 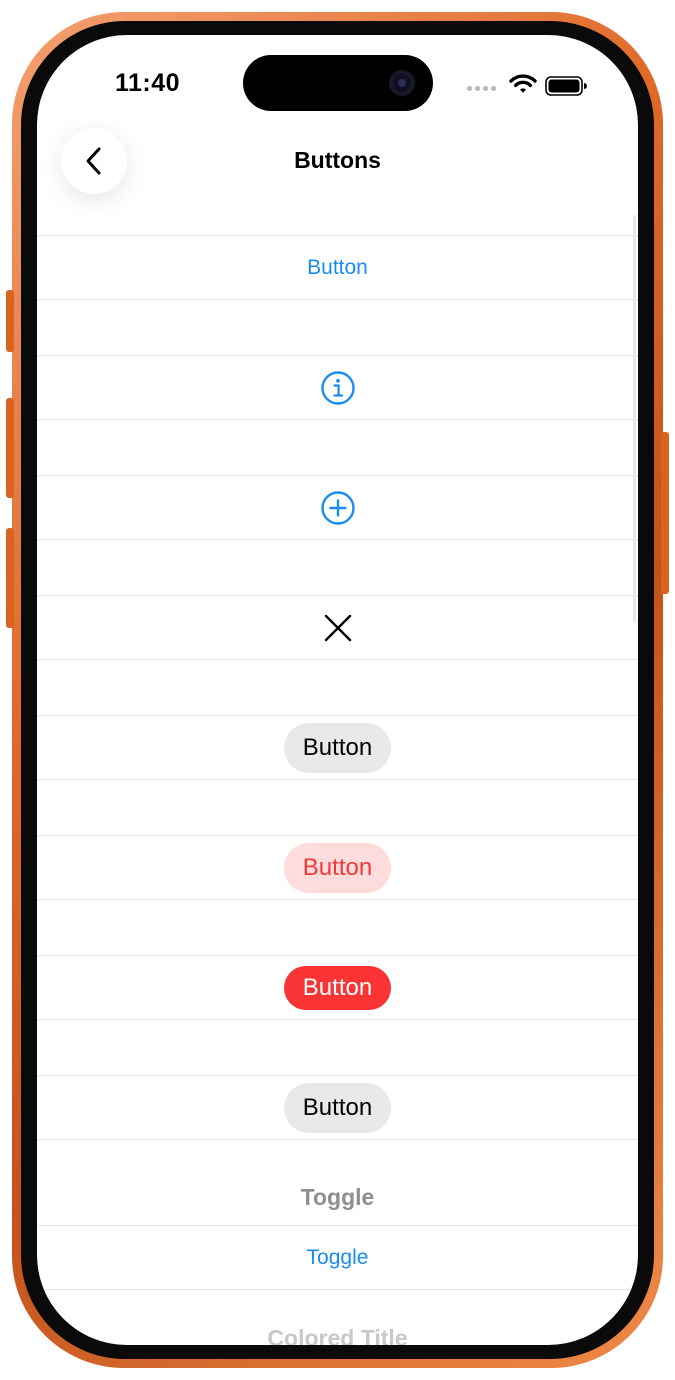 I want to click on close-x-icon, so click(x=338, y=628).